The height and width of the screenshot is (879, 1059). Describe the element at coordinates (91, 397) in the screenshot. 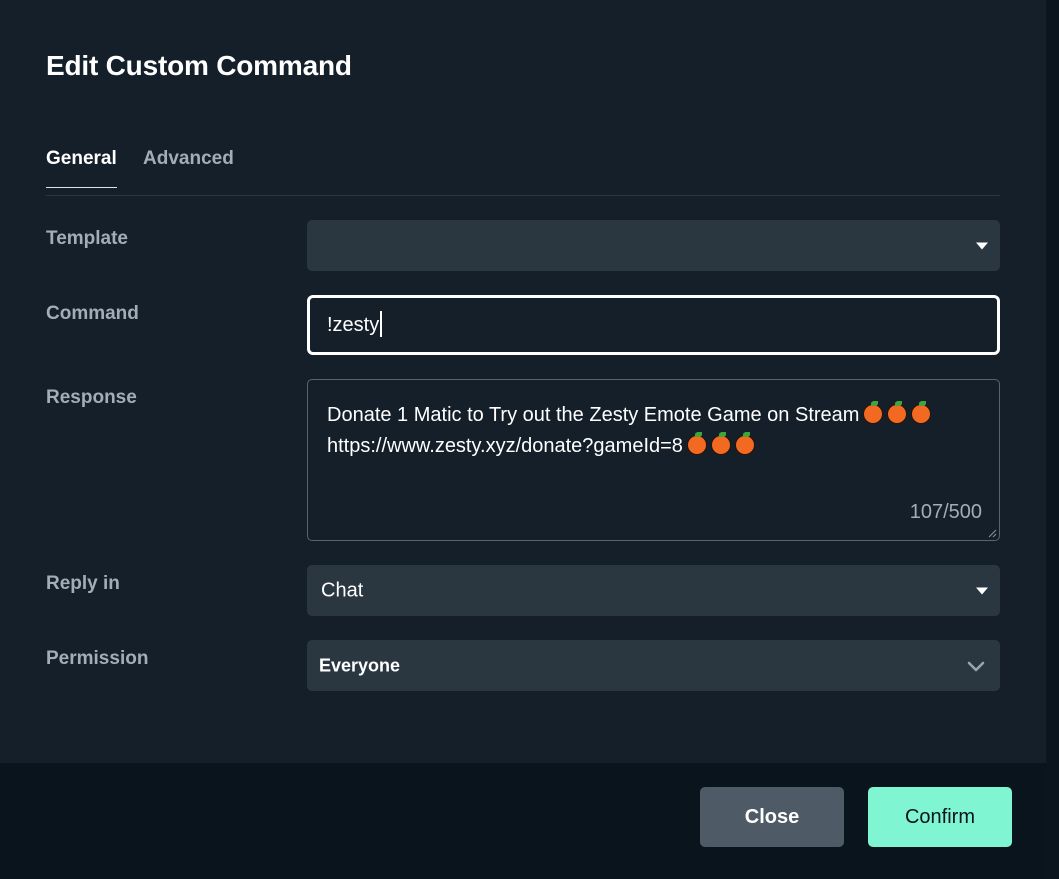

I see `response-label: Response` at that location.